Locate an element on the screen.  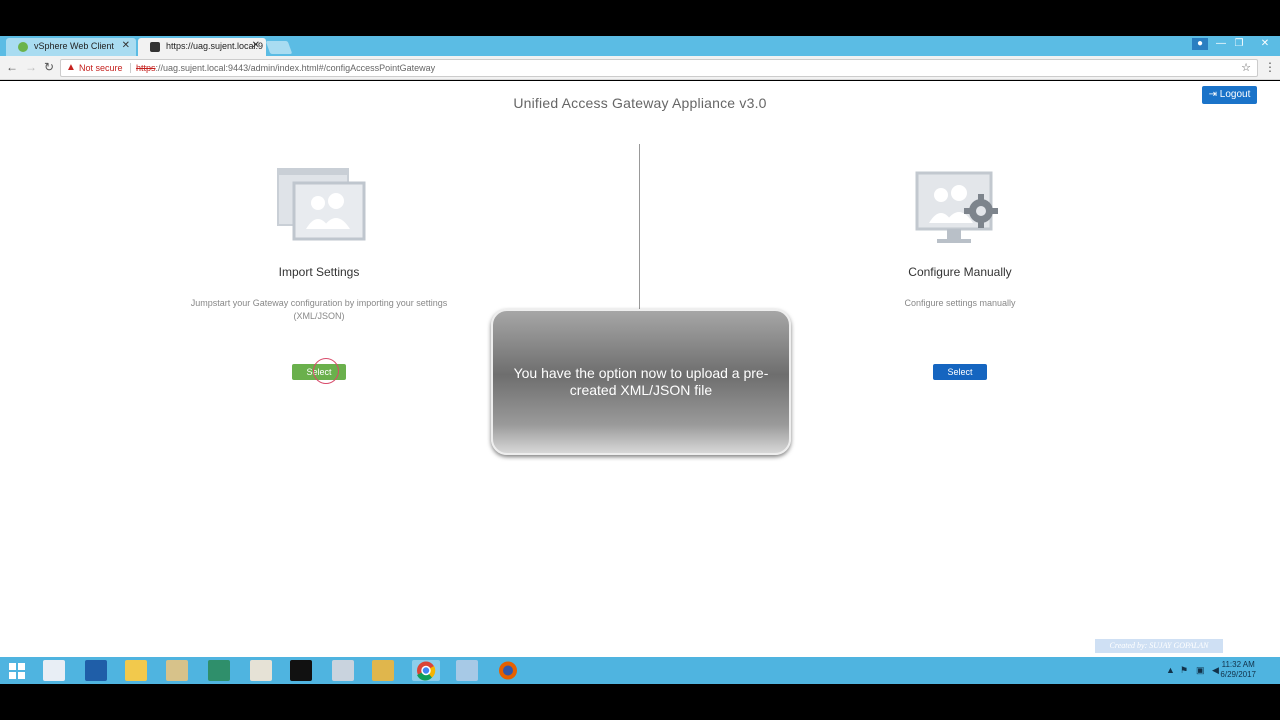
volume-icon: ◀ is located at coordinates (1215, 670).